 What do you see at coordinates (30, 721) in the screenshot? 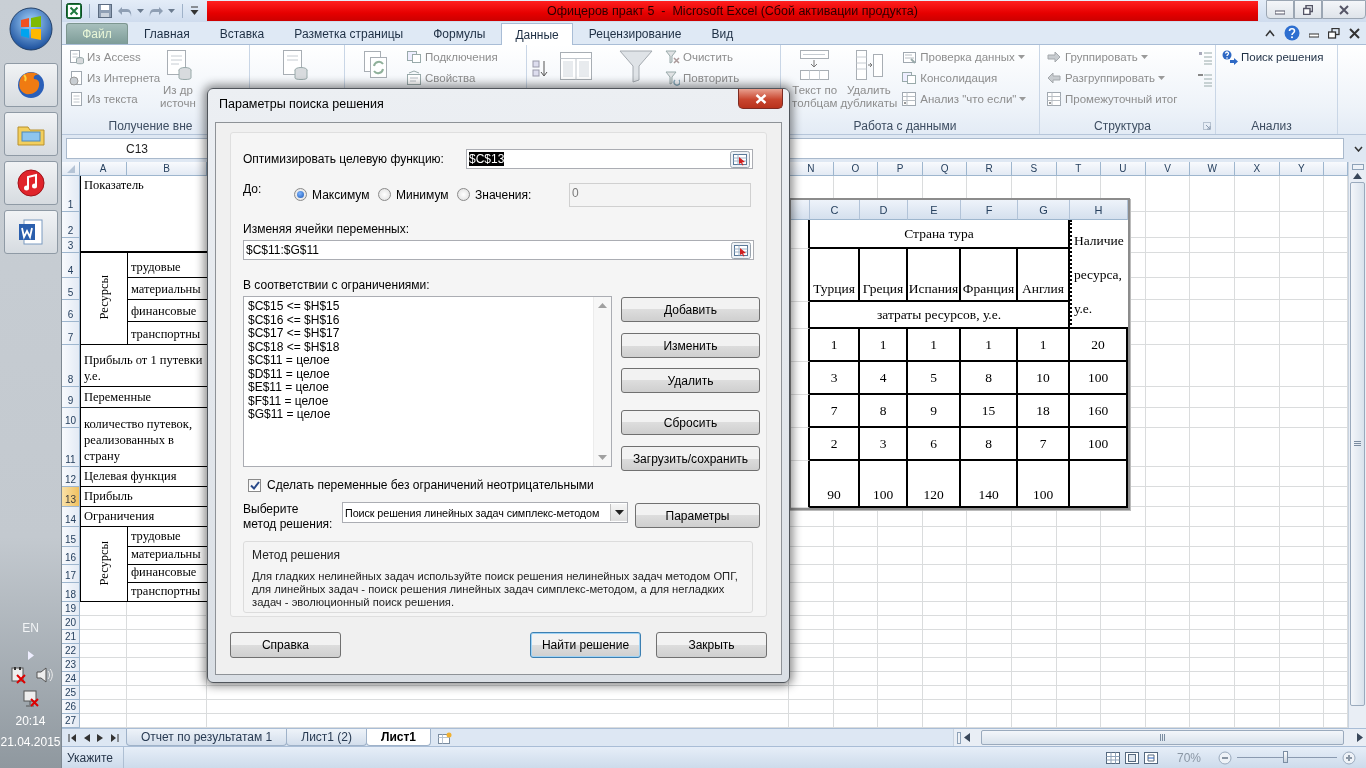
I see `clock-time: 20:14` at bounding box center [30, 721].